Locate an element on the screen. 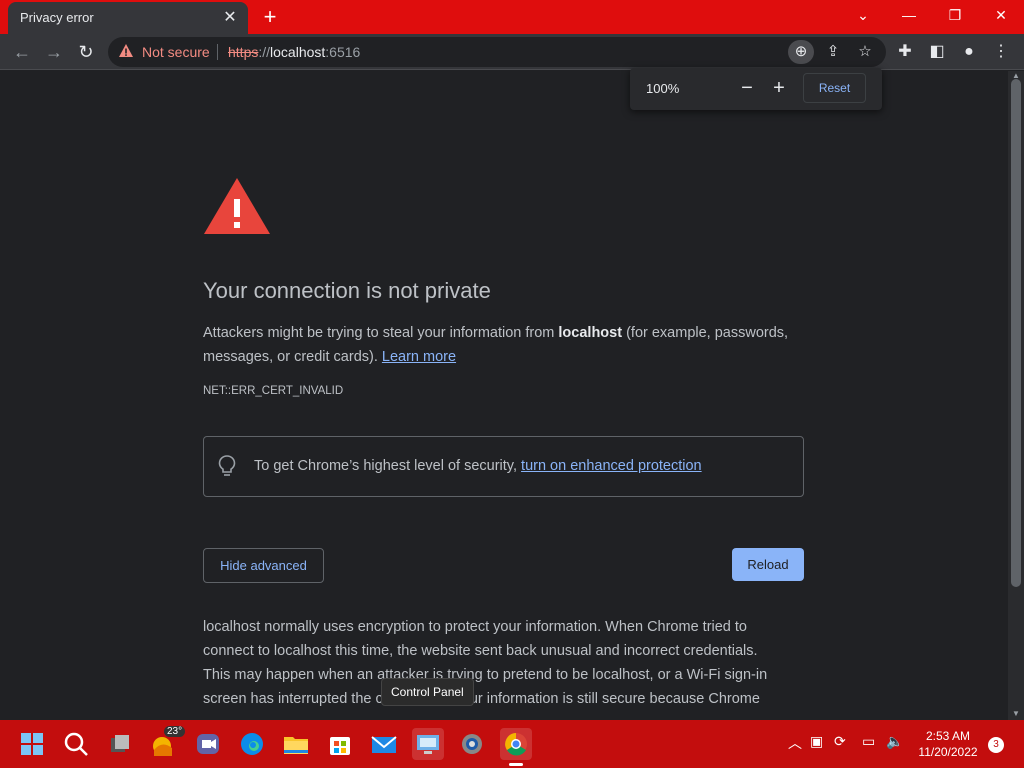  volume-icon: 🔈 is located at coordinates (894, 741).